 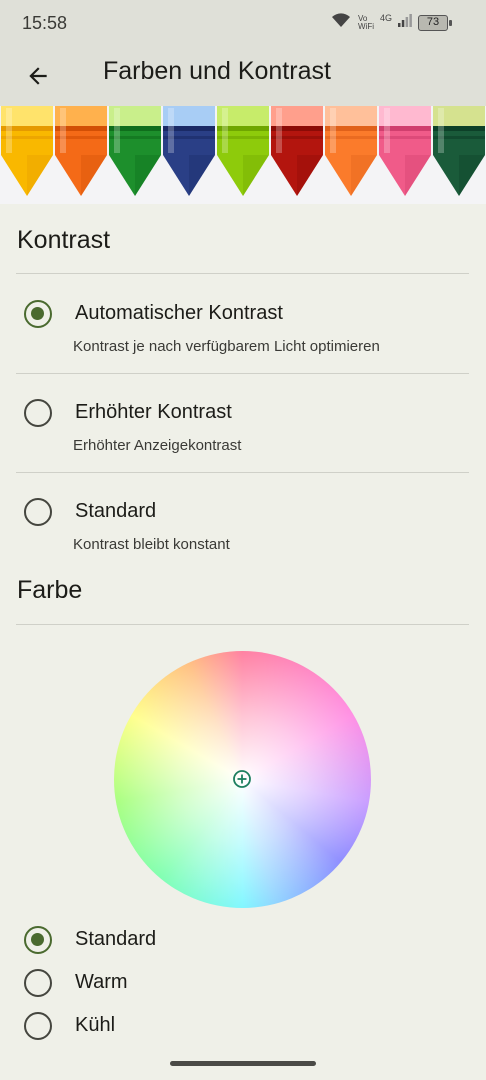 I want to click on wifi-icon, so click(x=341, y=22).